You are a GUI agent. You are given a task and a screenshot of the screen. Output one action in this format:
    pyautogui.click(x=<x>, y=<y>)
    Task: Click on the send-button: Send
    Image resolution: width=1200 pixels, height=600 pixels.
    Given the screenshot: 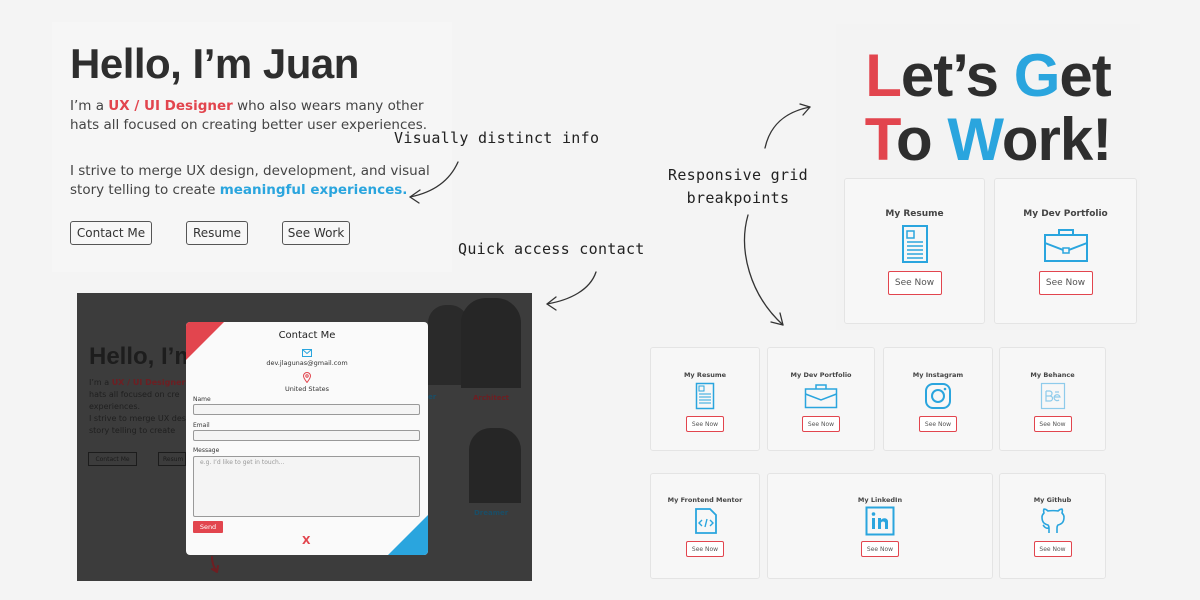 What is the action you would take?
    pyautogui.click(x=208, y=527)
    